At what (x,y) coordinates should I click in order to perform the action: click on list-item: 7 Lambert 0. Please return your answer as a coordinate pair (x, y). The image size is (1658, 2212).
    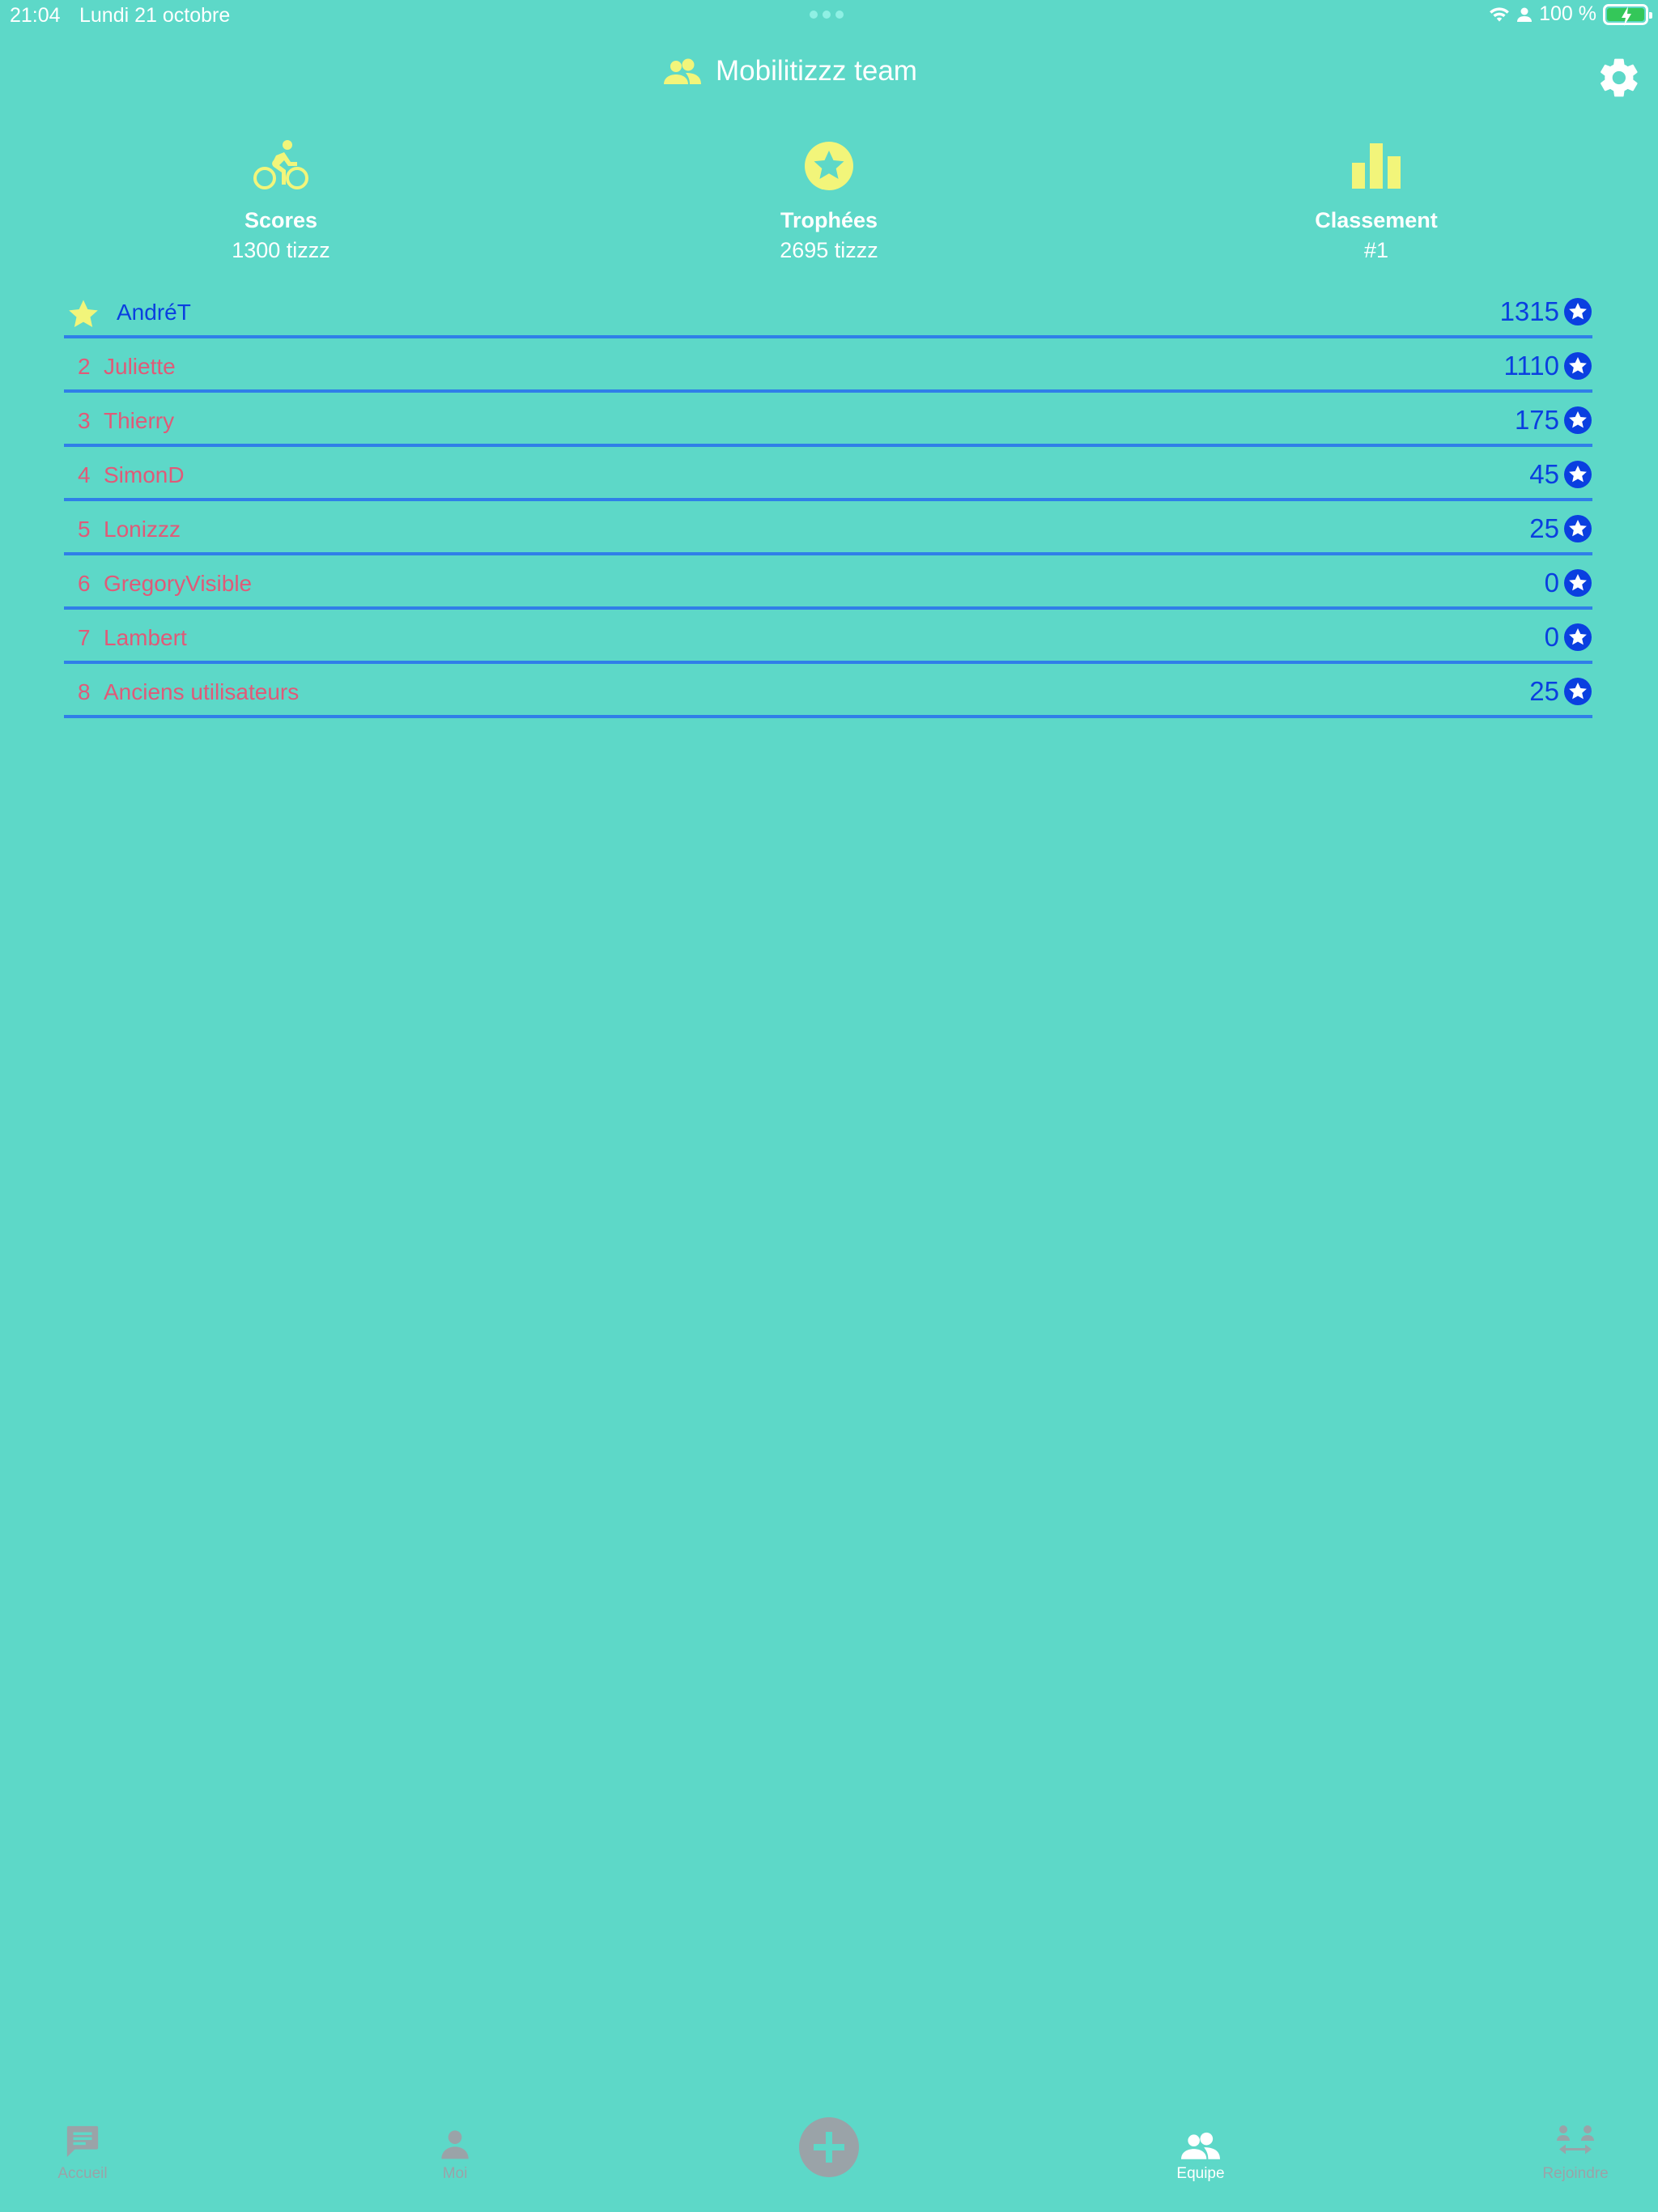
    Looking at the image, I should click on (828, 637).